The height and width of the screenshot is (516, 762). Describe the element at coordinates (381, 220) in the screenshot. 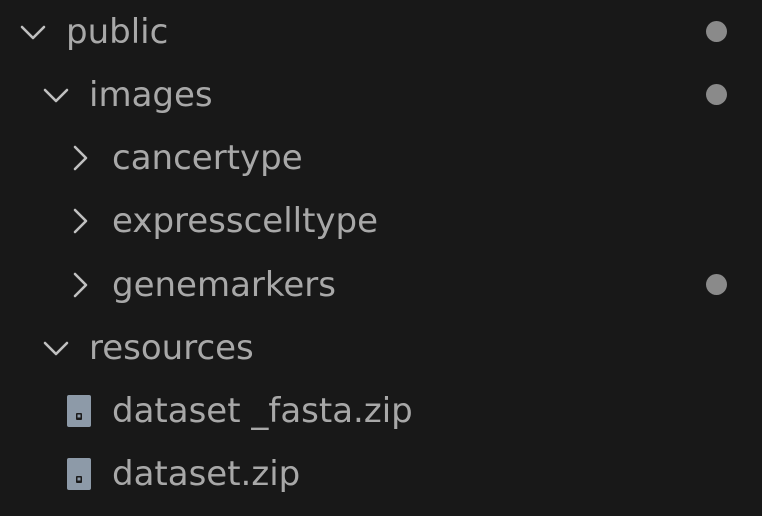

I see `tree-item-expresscelltype: expresscelltype` at that location.